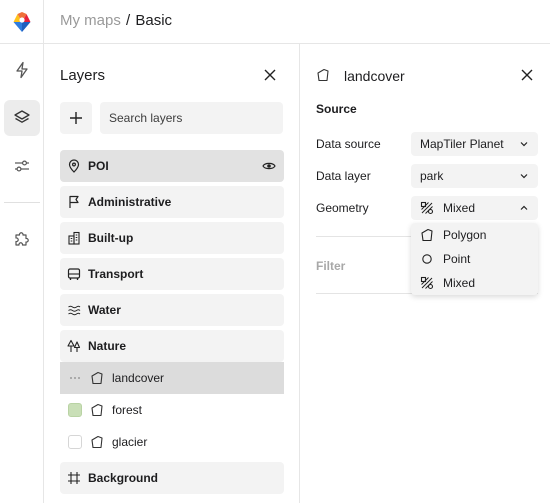  I want to click on add-layer-button, so click(76, 118).